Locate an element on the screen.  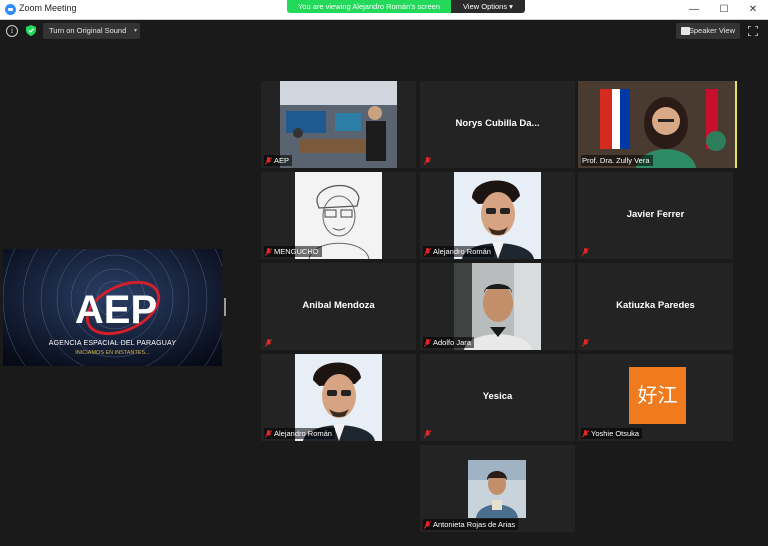
participant-name-label: Adolfo Jara is located at coordinates (448, 342).